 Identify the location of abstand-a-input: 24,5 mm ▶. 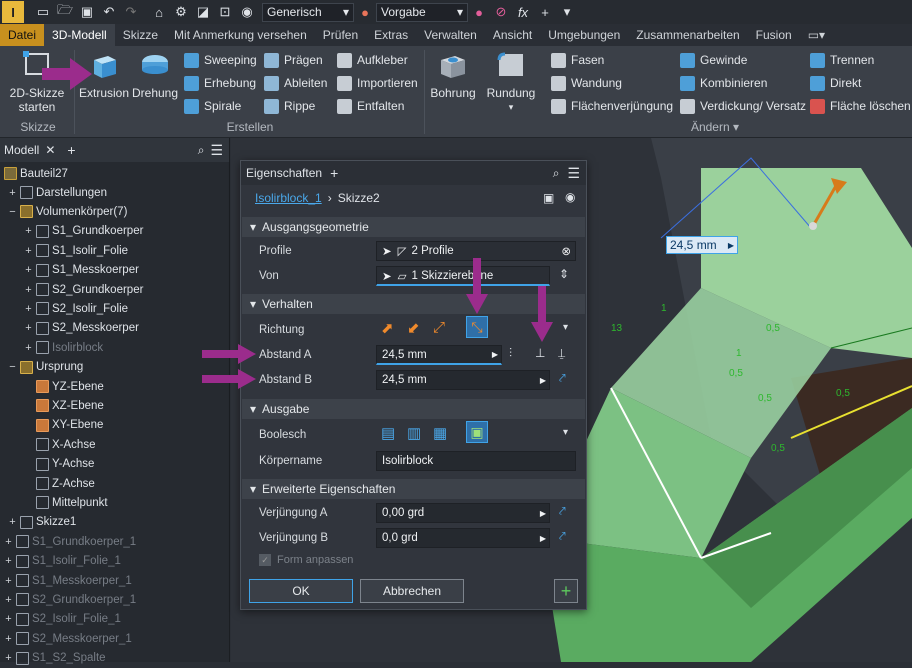
(439, 355).